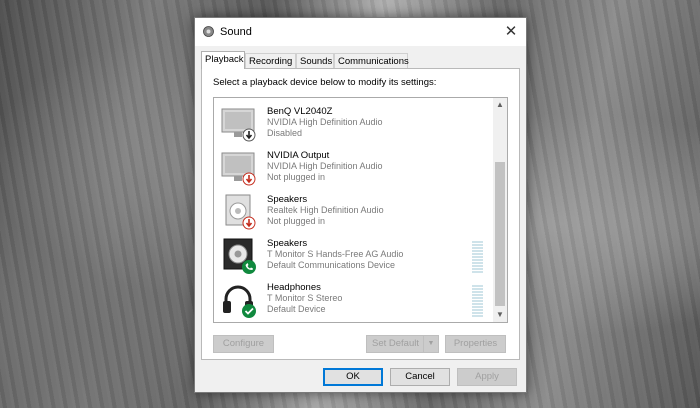  What do you see at coordinates (236, 32) in the screenshot?
I see `window-title: Sound` at bounding box center [236, 32].